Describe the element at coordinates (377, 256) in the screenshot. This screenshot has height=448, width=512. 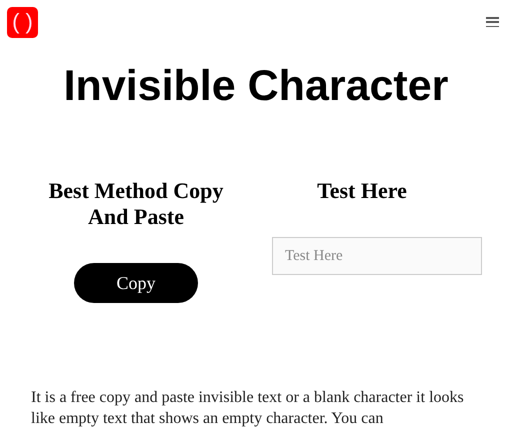
I see `input-field: Test Here` at that location.